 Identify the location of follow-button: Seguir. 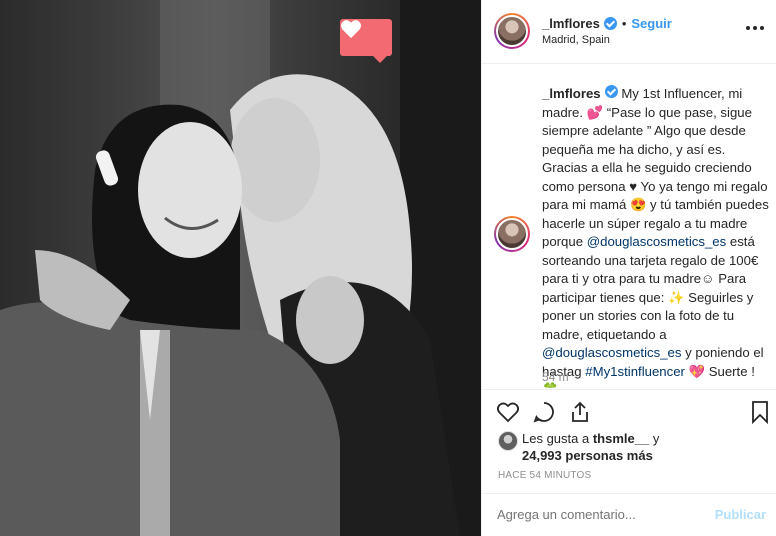
(651, 23).